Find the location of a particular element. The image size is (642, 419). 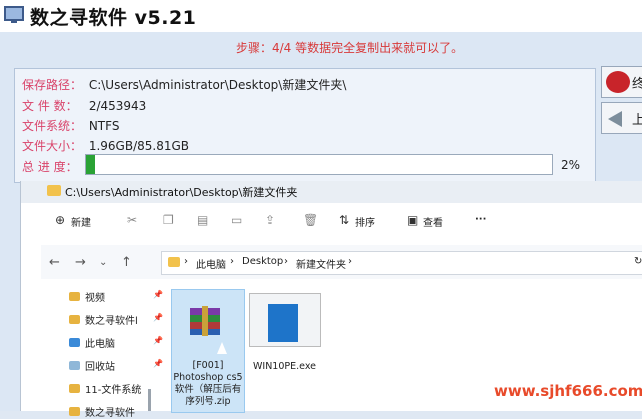

file-item-exe: WIN10PE.exe is located at coordinates (285, 332).